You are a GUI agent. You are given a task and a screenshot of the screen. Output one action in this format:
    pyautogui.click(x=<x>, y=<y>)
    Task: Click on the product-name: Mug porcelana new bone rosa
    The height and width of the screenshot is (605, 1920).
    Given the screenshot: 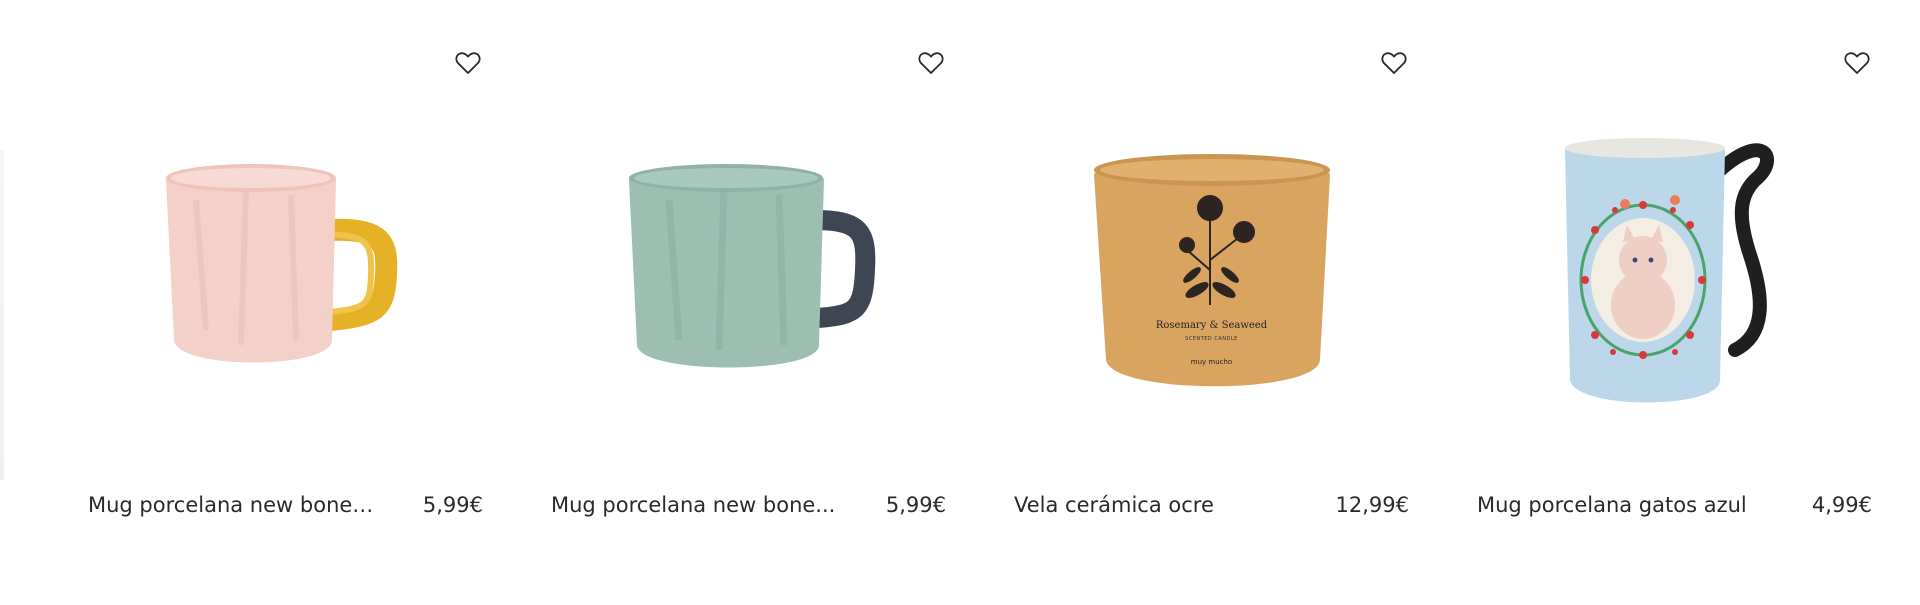 What is the action you would take?
    pyautogui.click(x=233, y=505)
    